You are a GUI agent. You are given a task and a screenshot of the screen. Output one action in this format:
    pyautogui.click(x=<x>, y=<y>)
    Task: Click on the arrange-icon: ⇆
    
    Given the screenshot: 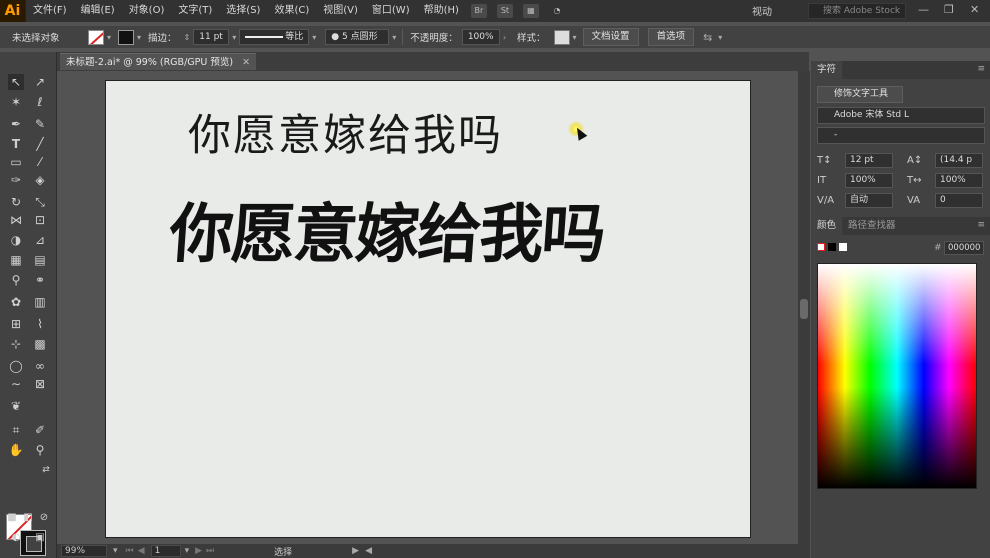 What is the action you would take?
    pyautogui.click(x=707, y=37)
    